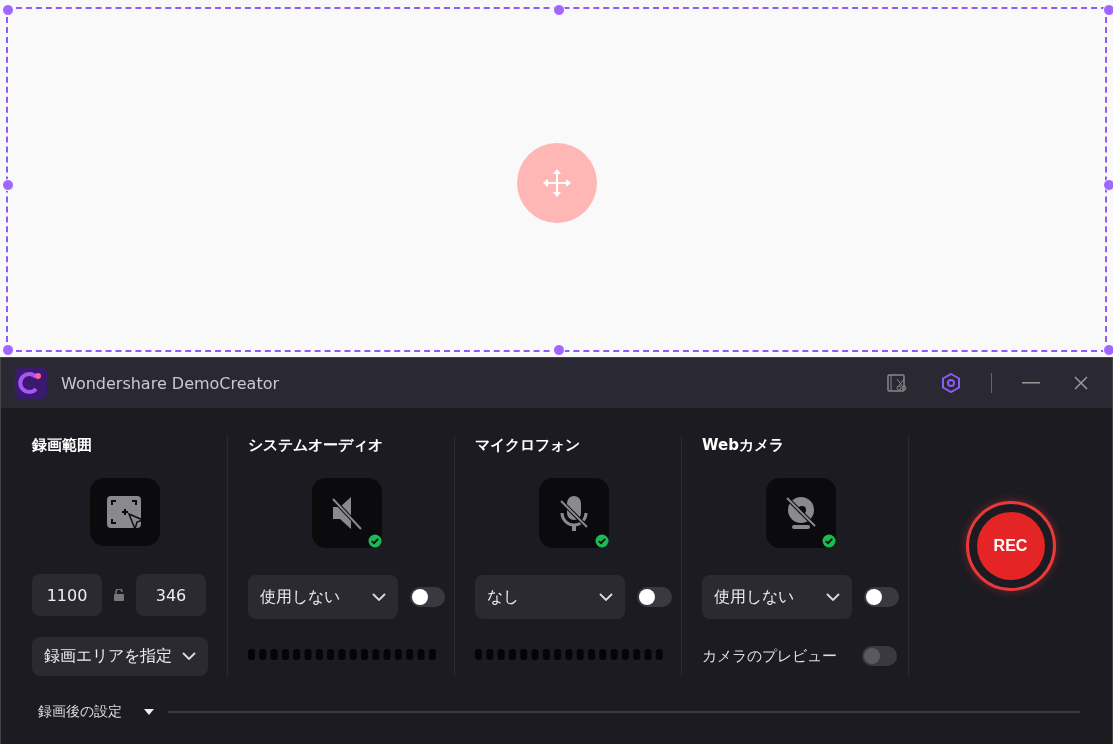 This screenshot has width=1113, height=744. Describe the element at coordinates (769, 656) in the screenshot. I see `preview-label: カメラのプレビュー` at that location.